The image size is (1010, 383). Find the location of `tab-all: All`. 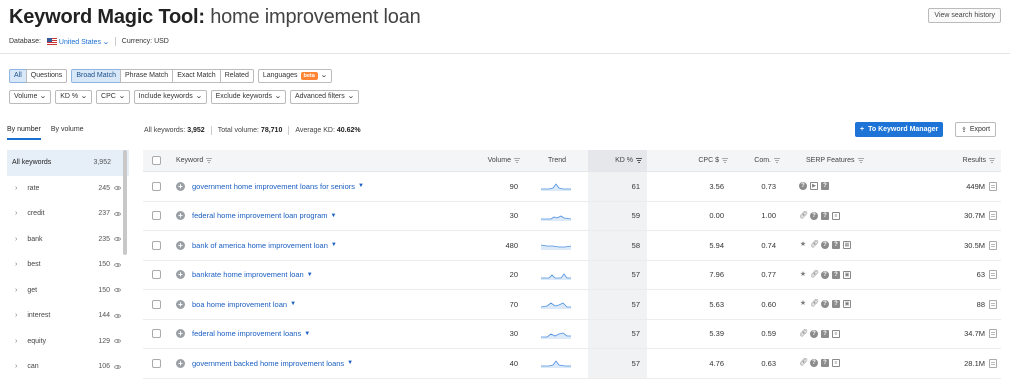

tab-all: All is located at coordinates (18, 76).